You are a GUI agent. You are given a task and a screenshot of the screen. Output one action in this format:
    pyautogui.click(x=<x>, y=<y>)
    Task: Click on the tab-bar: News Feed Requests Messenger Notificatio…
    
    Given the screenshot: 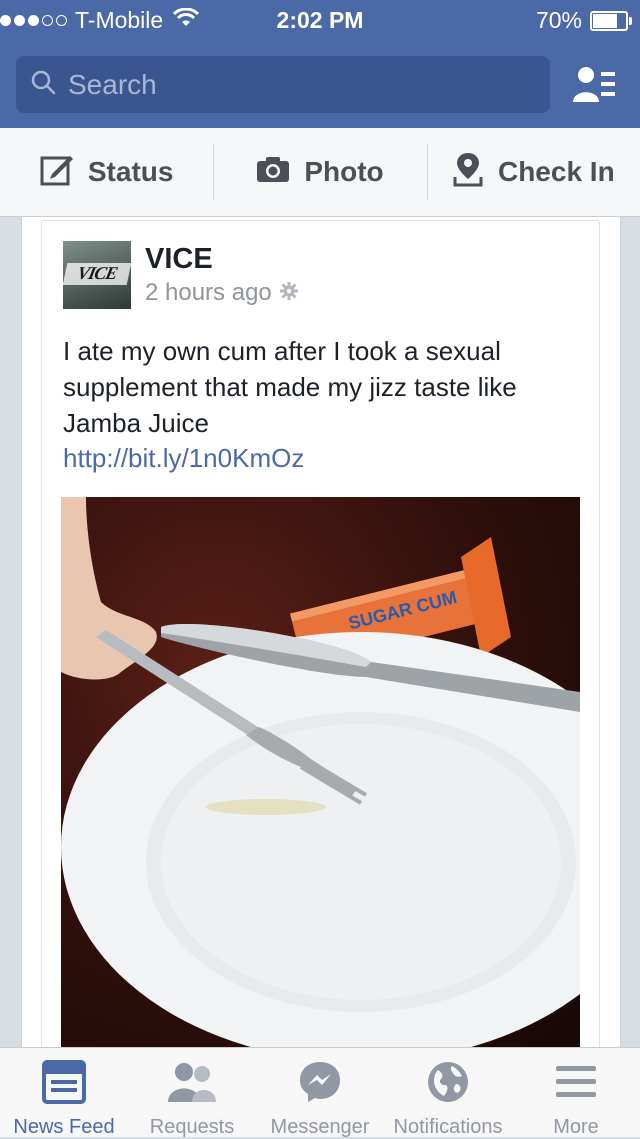 What is the action you would take?
    pyautogui.click(x=320, y=1092)
    